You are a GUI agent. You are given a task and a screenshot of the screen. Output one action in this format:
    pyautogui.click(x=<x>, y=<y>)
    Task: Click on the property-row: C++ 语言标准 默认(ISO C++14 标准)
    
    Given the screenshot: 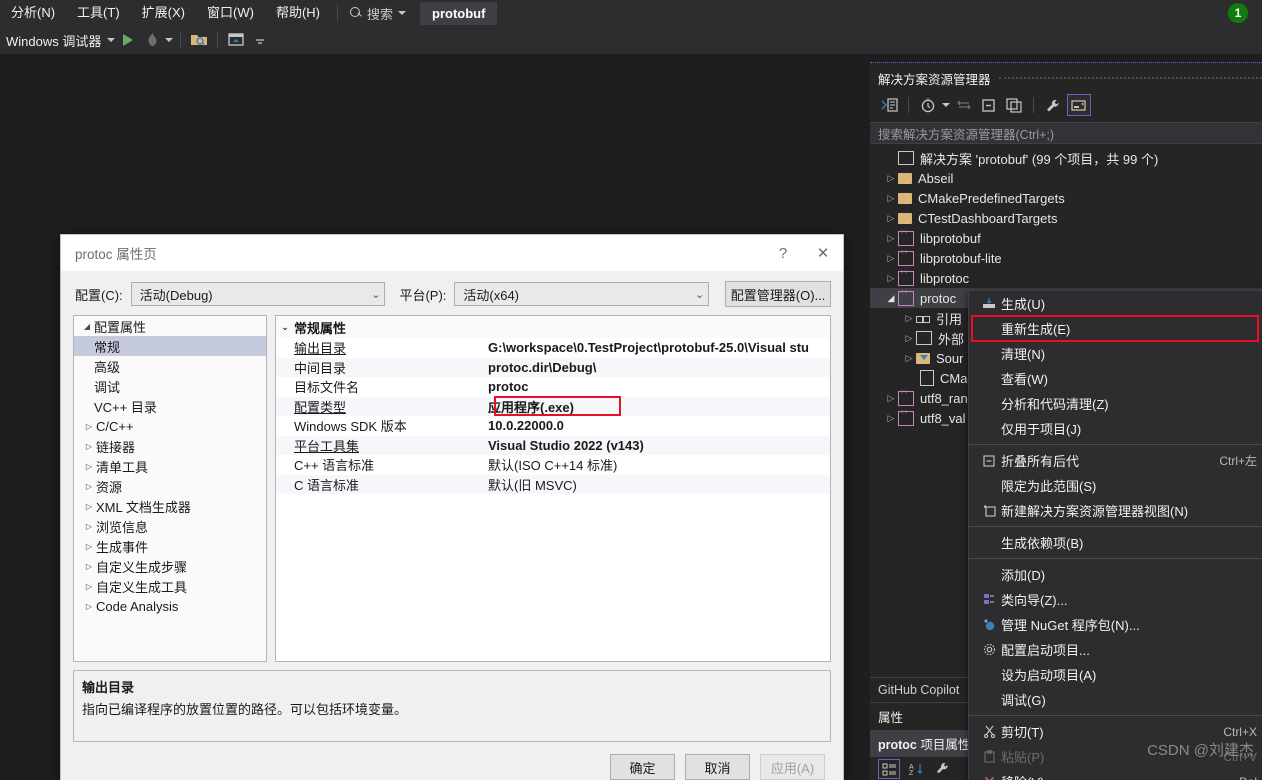 What is the action you would take?
    pyautogui.click(x=553, y=465)
    